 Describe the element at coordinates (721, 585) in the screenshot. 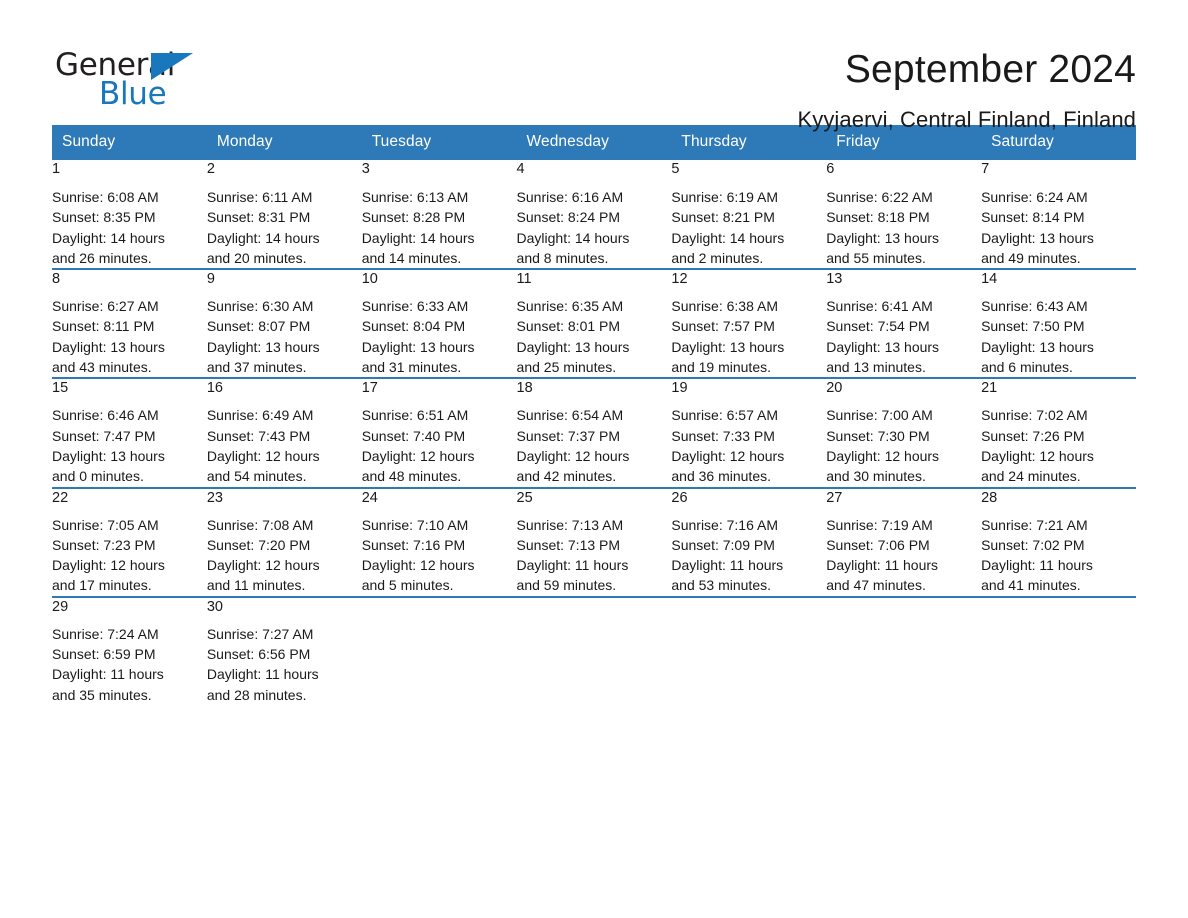

I see `day-daylight-2-line: and 53 minutes.` at that location.